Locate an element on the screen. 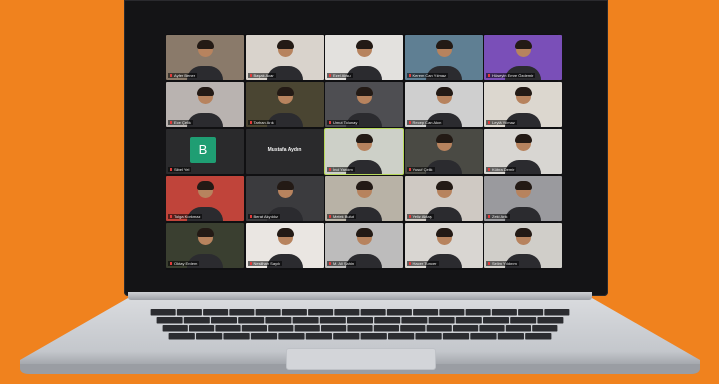 The height and width of the screenshot is (384, 719). trackpad is located at coordinates (361, 359).